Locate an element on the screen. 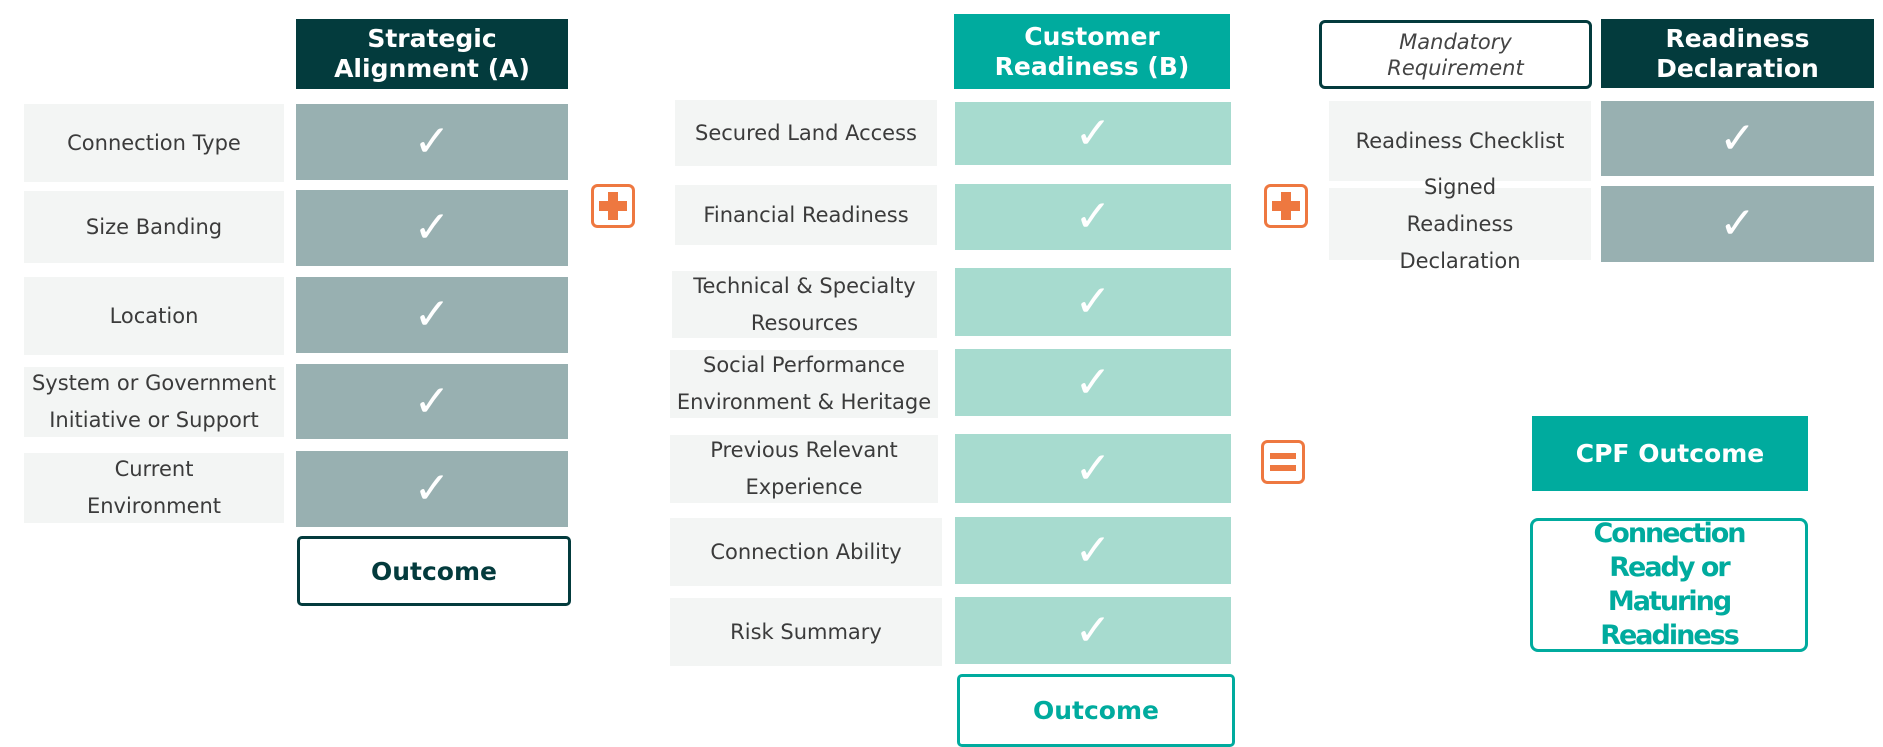 This screenshot has height=747, width=1883. column-b-check-5: ✓ is located at coordinates (1093, 468).